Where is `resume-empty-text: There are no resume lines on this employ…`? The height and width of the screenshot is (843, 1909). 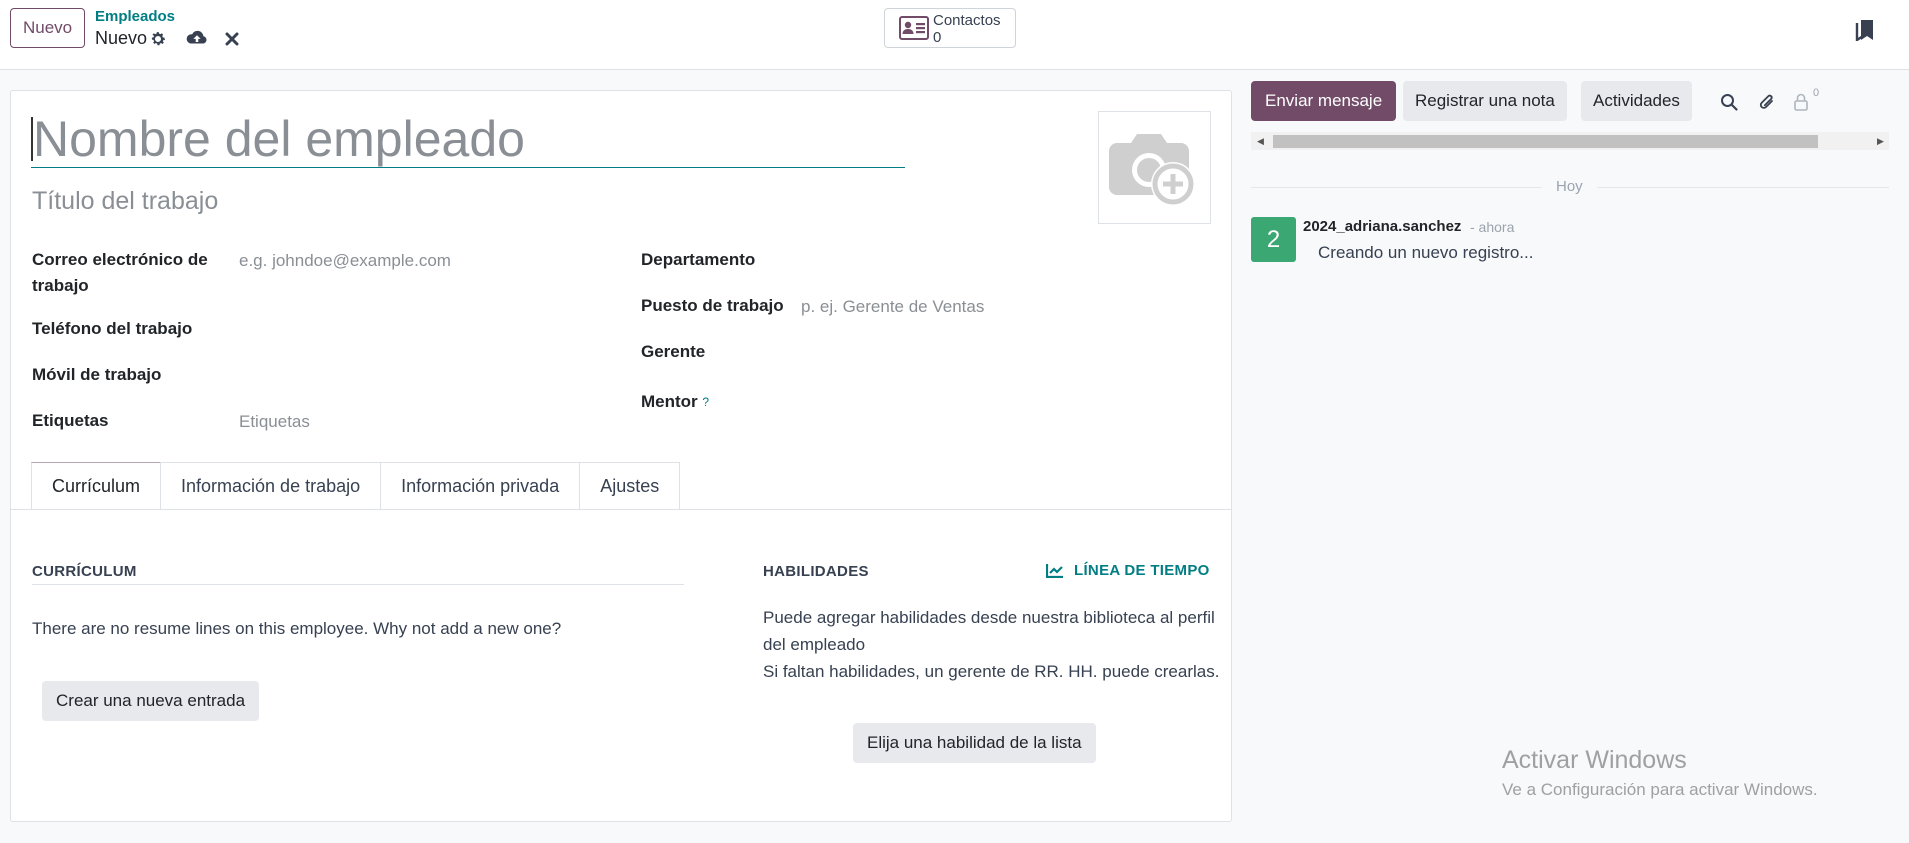
resume-empty-text: There are no resume lines on this employ… is located at coordinates (297, 628).